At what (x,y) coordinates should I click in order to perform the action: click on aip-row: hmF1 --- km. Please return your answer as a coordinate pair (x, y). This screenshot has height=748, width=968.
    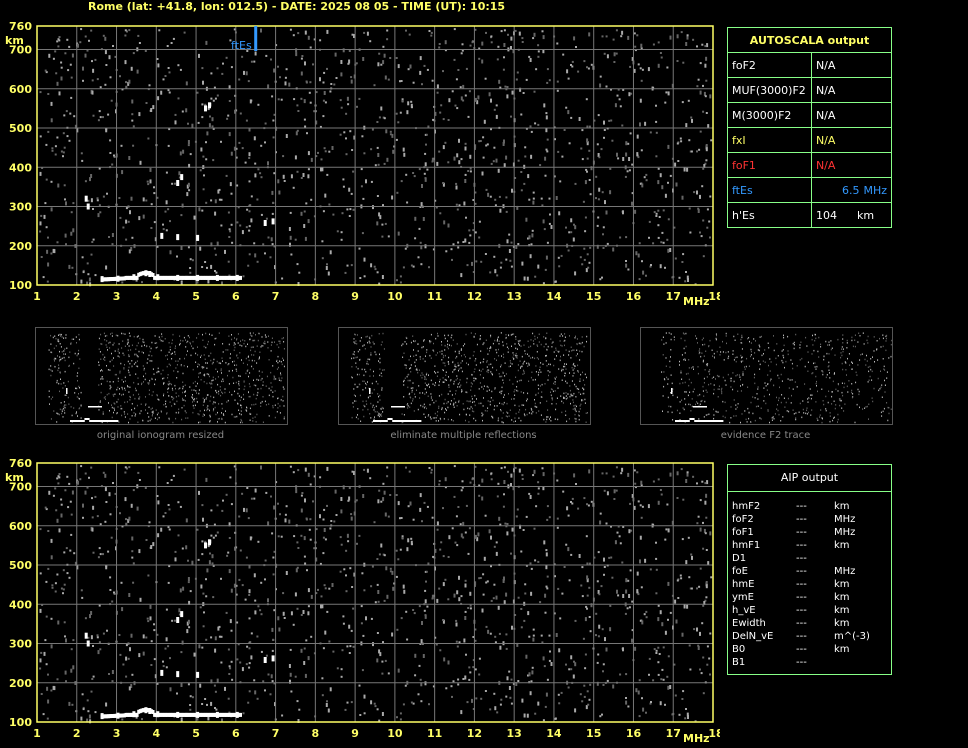
    Looking at the image, I should click on (811, 545).